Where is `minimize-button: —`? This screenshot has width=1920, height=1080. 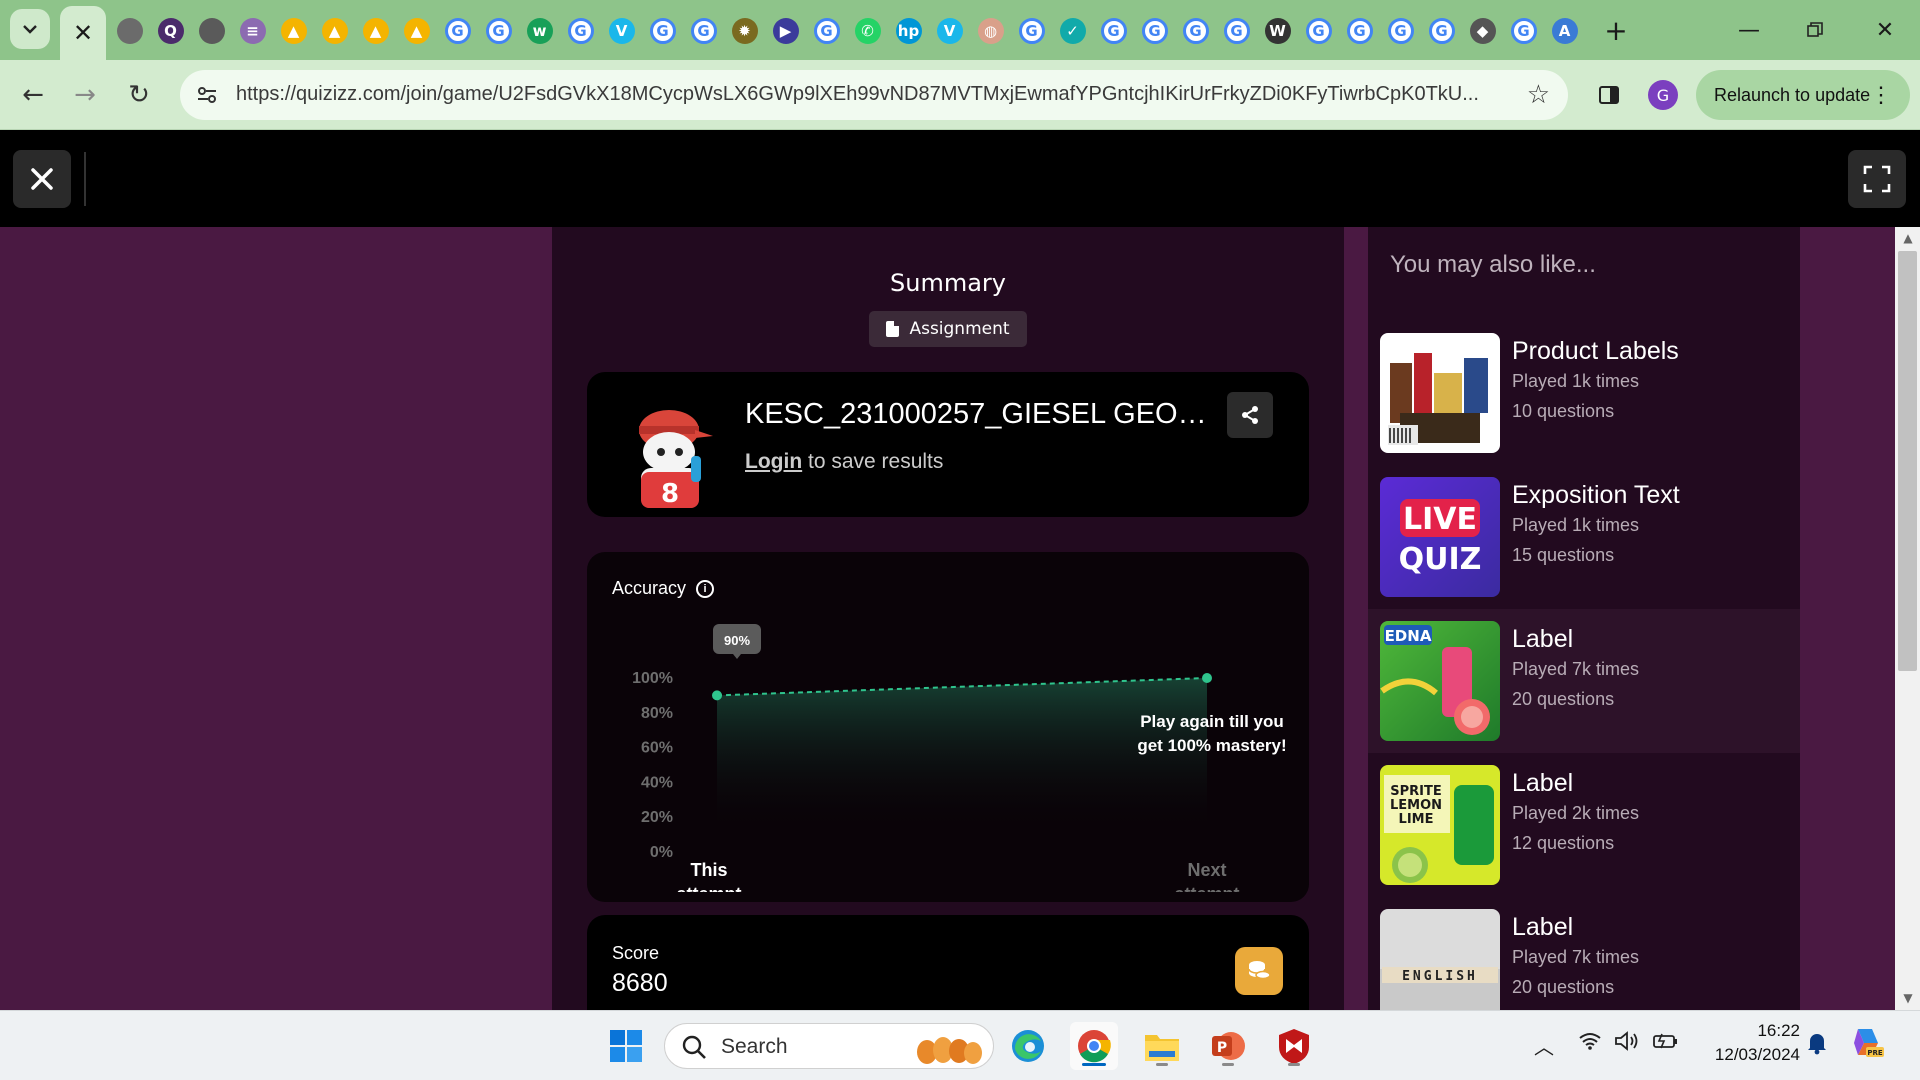
minimize-button: — is located at coordinates (1749, 30).